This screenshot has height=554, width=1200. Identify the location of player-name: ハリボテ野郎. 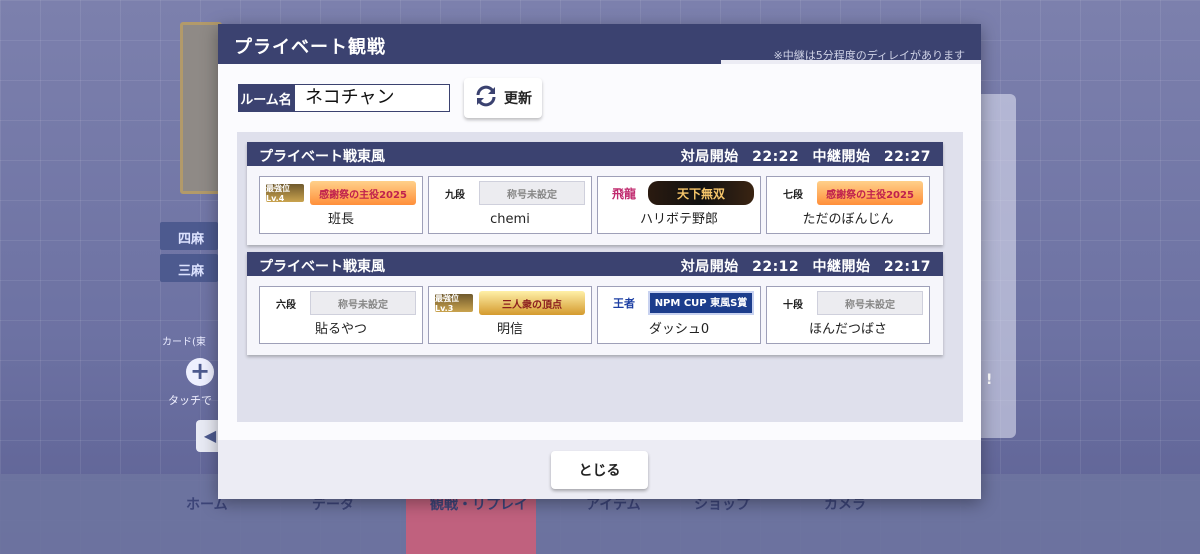
(678, 219).